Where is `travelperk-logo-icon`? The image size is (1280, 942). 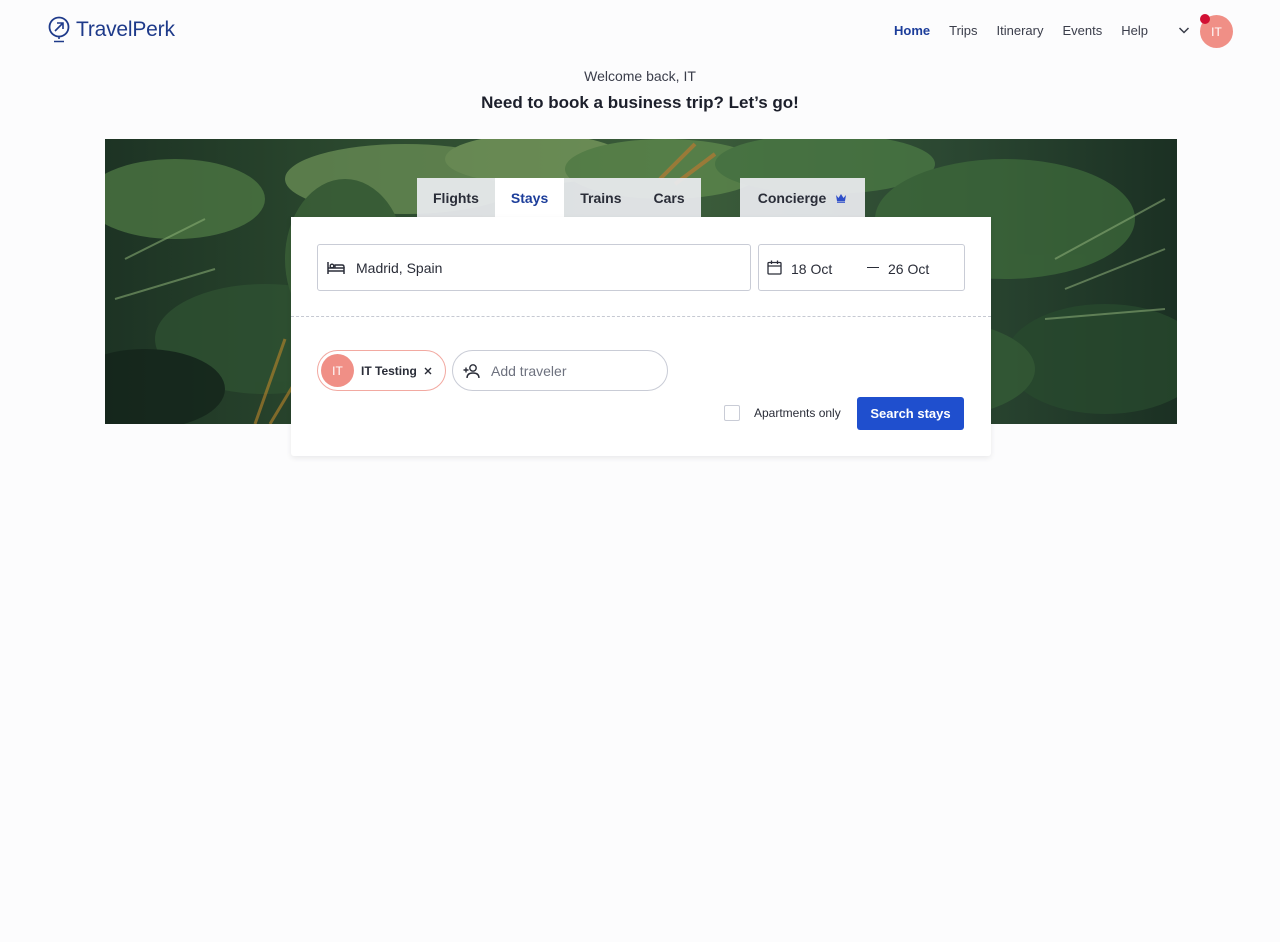 travelperk-logo-icon is located at coordinates (59, 29).